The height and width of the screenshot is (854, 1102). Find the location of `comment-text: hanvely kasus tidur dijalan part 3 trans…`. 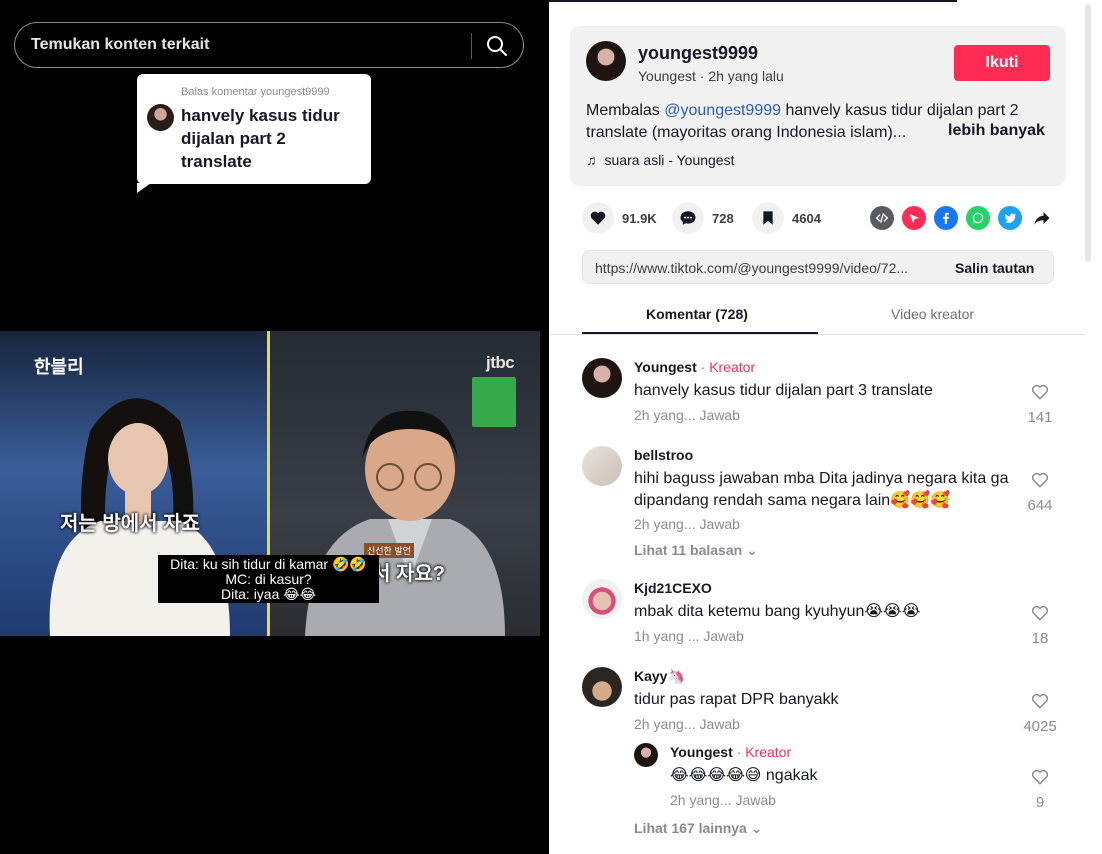

comment-text: hanvely kasus tidur dijalan part 3 trans… is located at coordinates (783, 390).